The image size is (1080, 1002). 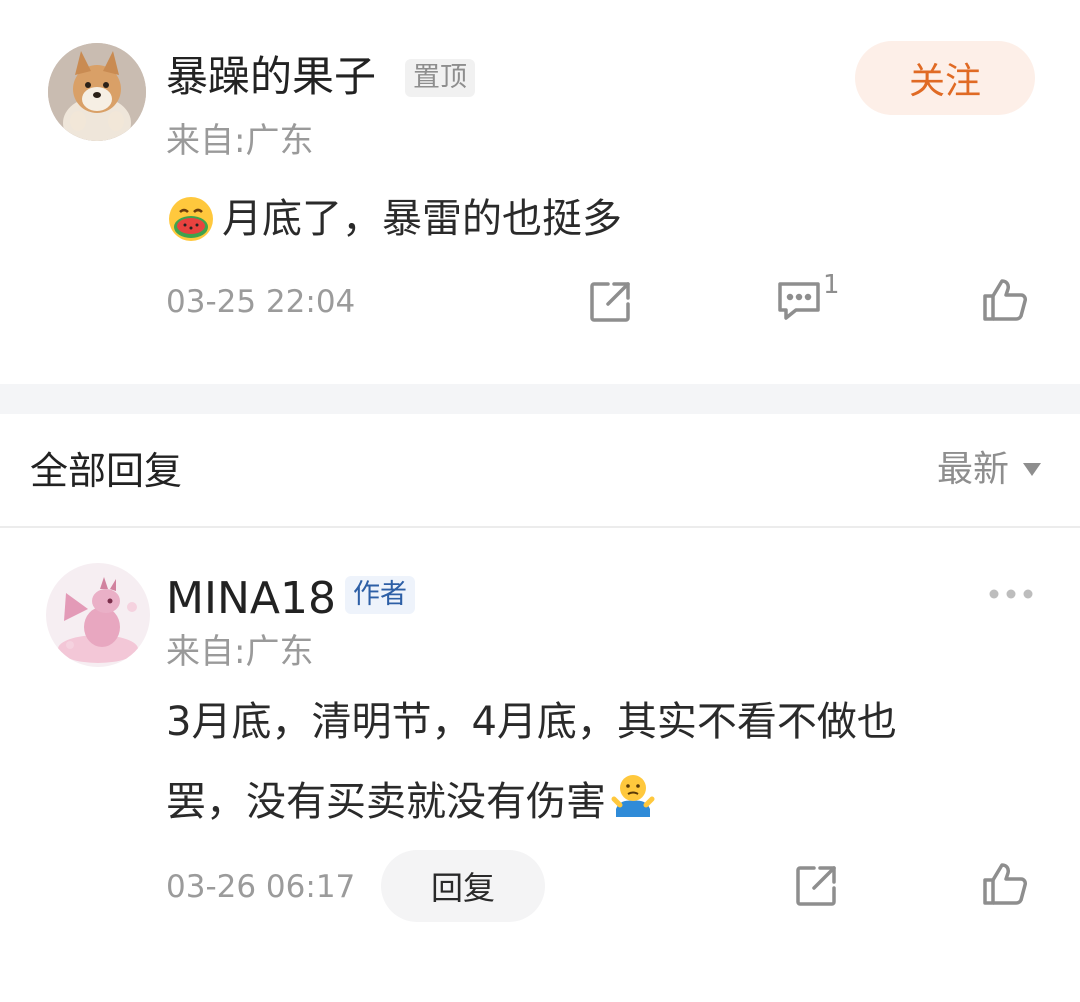 I want to click on comment-content: 月底了，暴雷的也挺多, so click(x=394, y=219).